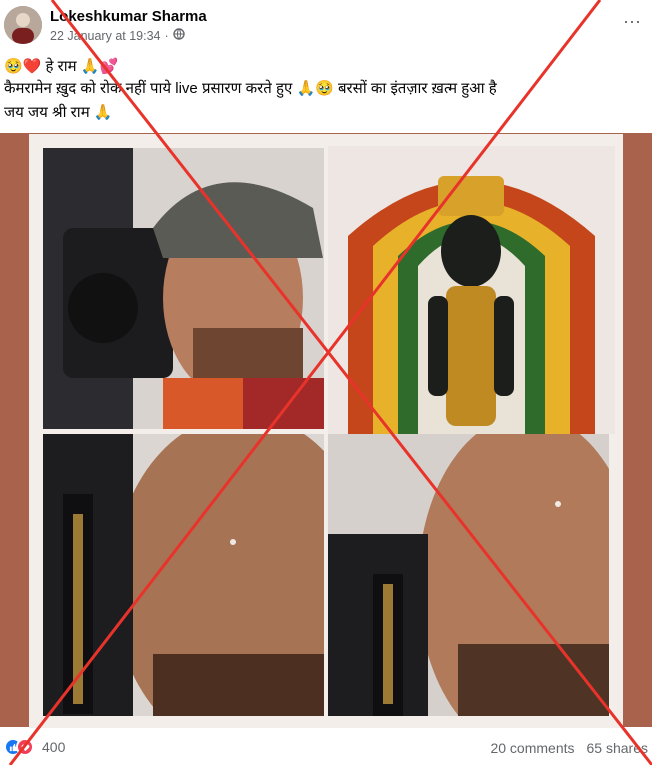 This screenshot has height=765, width=652. What do you see at coordinates (532, 748) in the screenshot?
I see `comments-count: 20 comments` at bounding box center [532, 748].